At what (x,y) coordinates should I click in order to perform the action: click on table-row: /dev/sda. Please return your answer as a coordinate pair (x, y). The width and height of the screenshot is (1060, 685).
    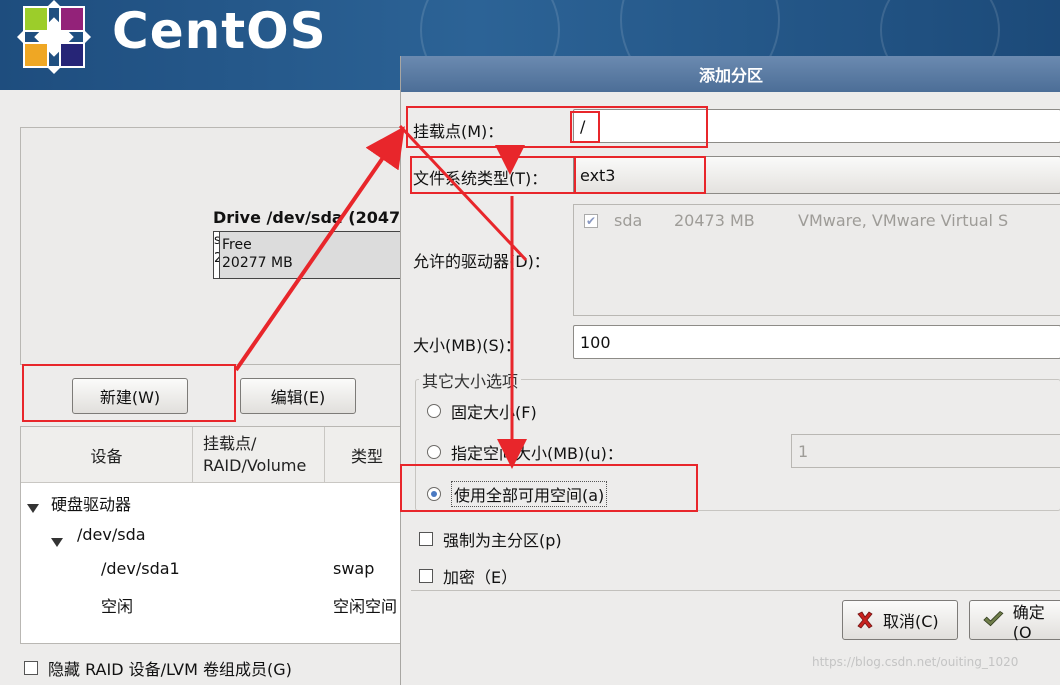
    Looking at the image, I should click on (211, 536).